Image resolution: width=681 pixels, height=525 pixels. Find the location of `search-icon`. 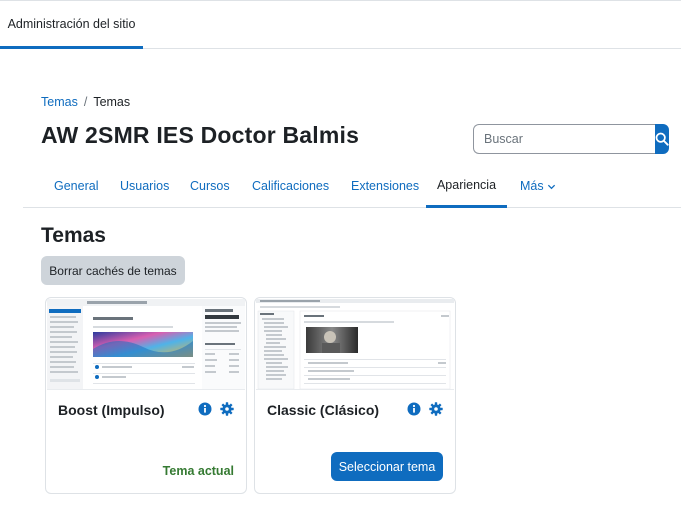

search-icon is located at coordinates (662, 139).